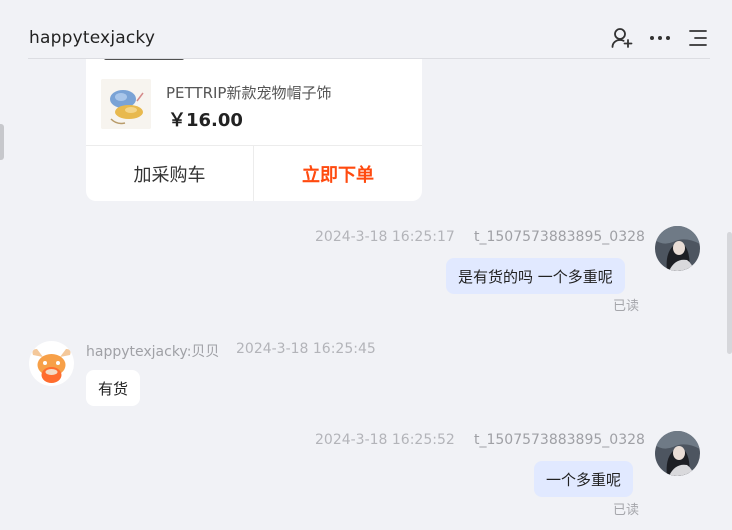 The image size is (732, 530). I want to click on side-panel-handle, so click(2, 142).